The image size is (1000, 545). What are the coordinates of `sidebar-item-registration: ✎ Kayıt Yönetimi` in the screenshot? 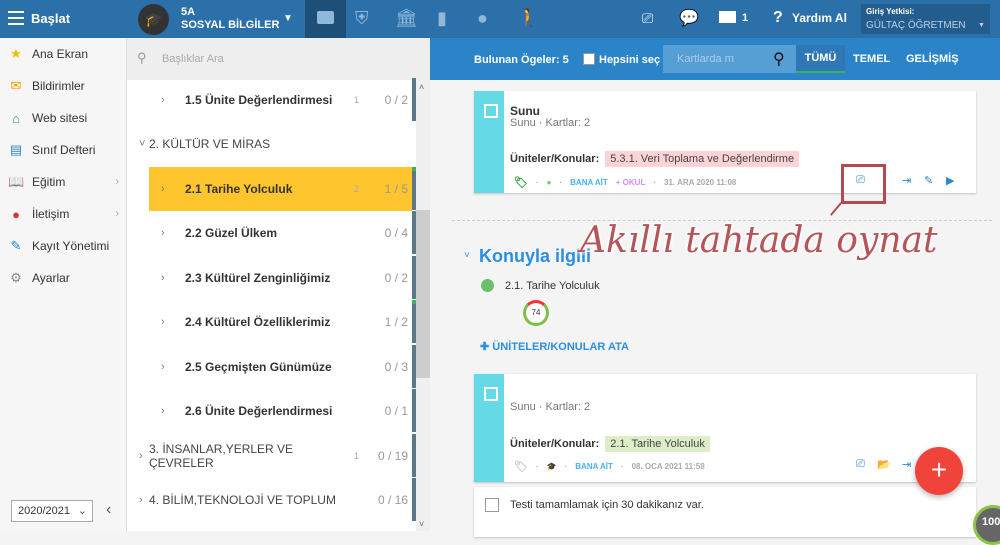 It's located at (65, 246).